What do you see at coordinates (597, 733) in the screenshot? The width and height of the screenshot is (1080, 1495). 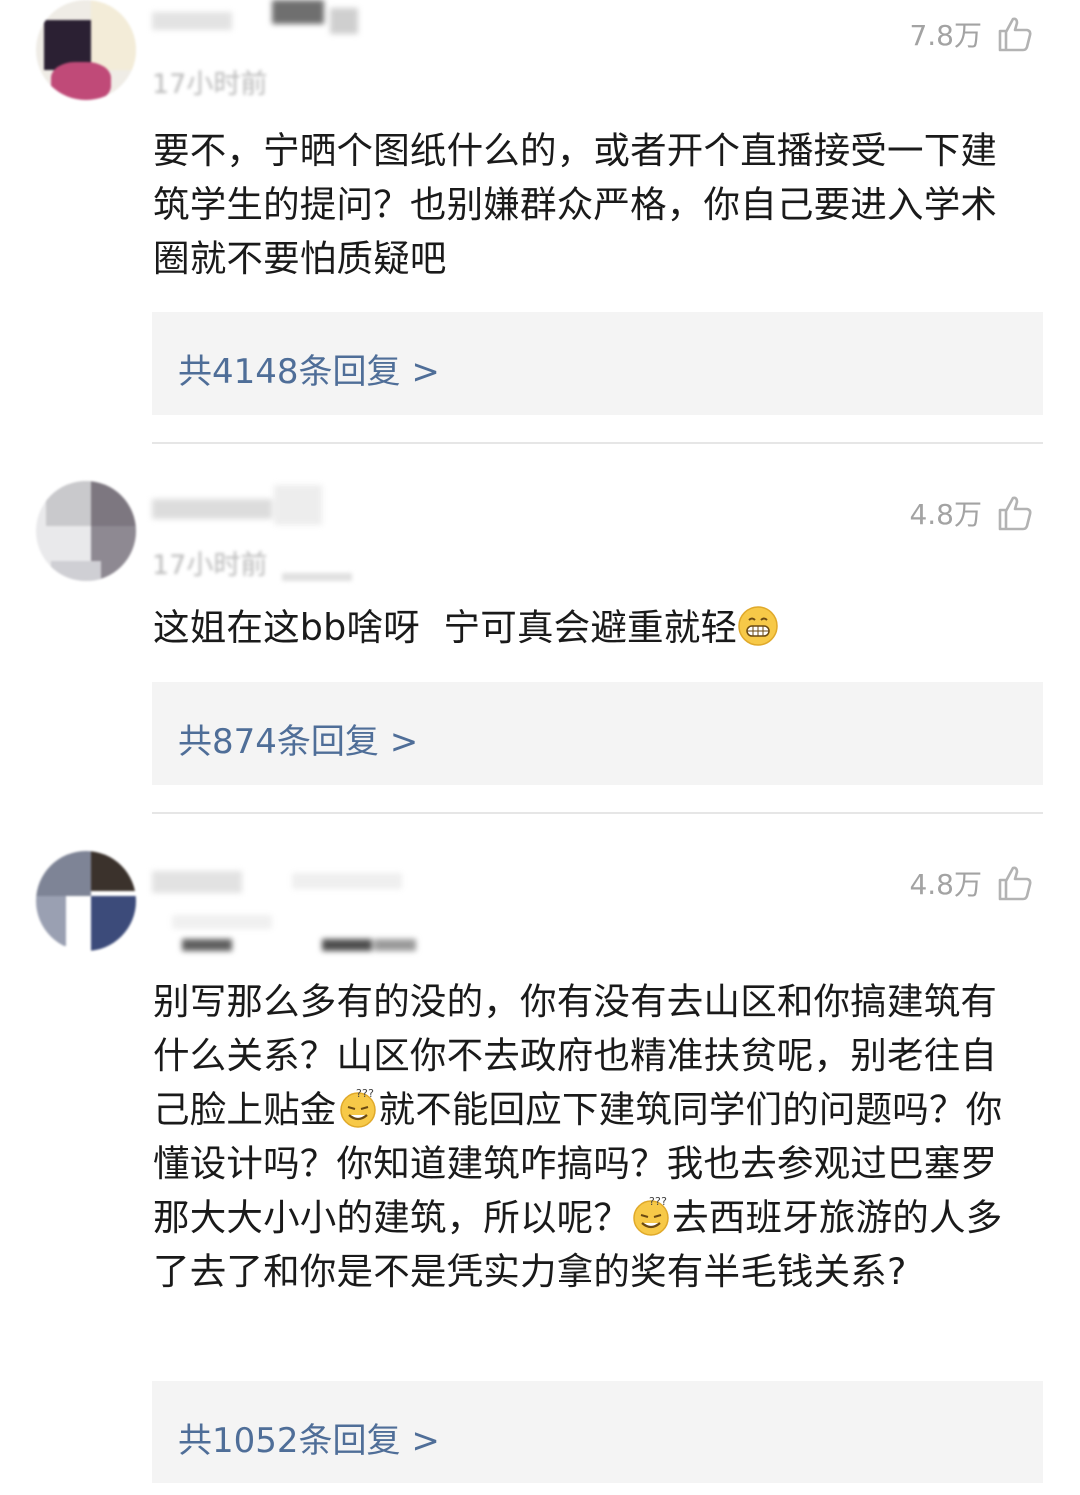 I see `replies-button: 共874条回复 >` at bounding box center [597, 733].